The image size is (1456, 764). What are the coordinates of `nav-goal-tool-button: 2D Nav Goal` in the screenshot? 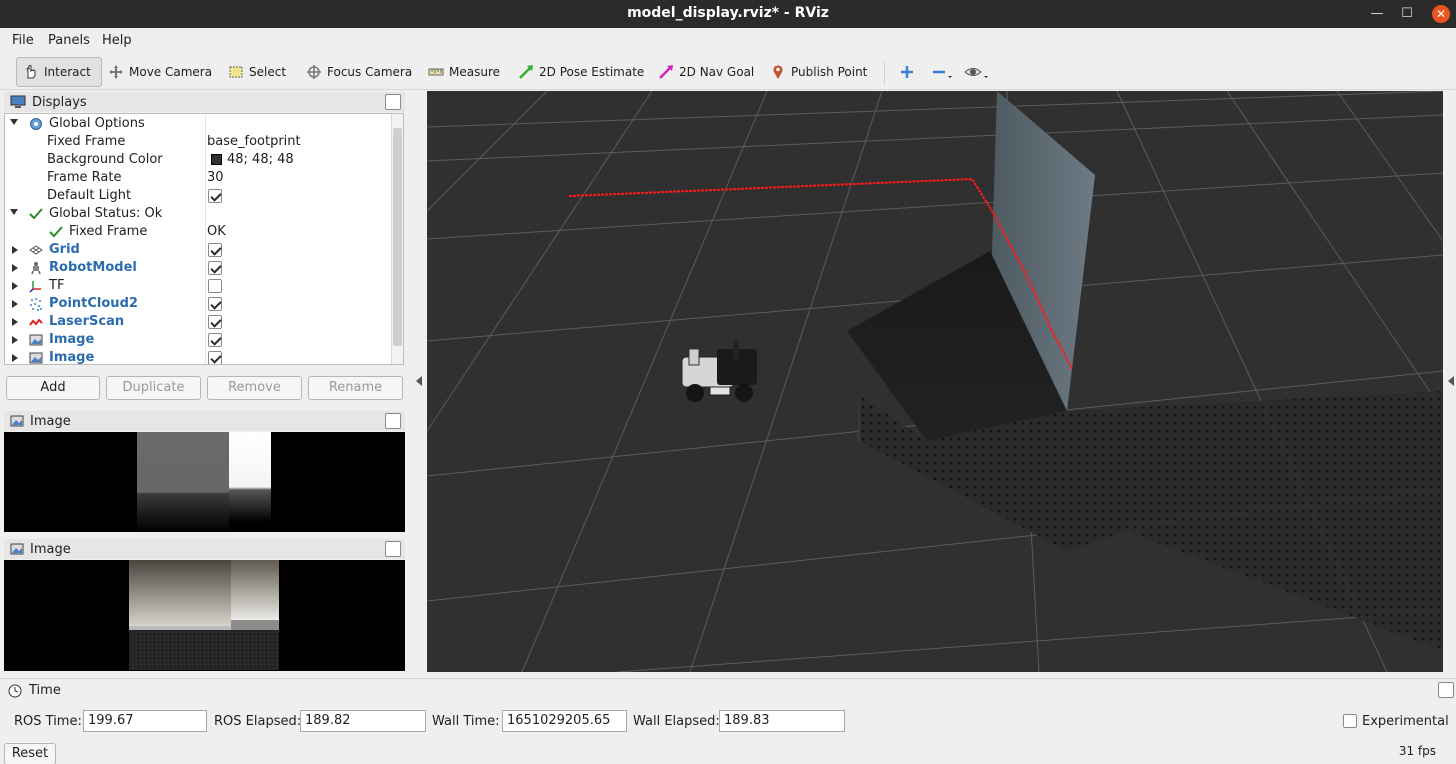 It's located at (706, 72).